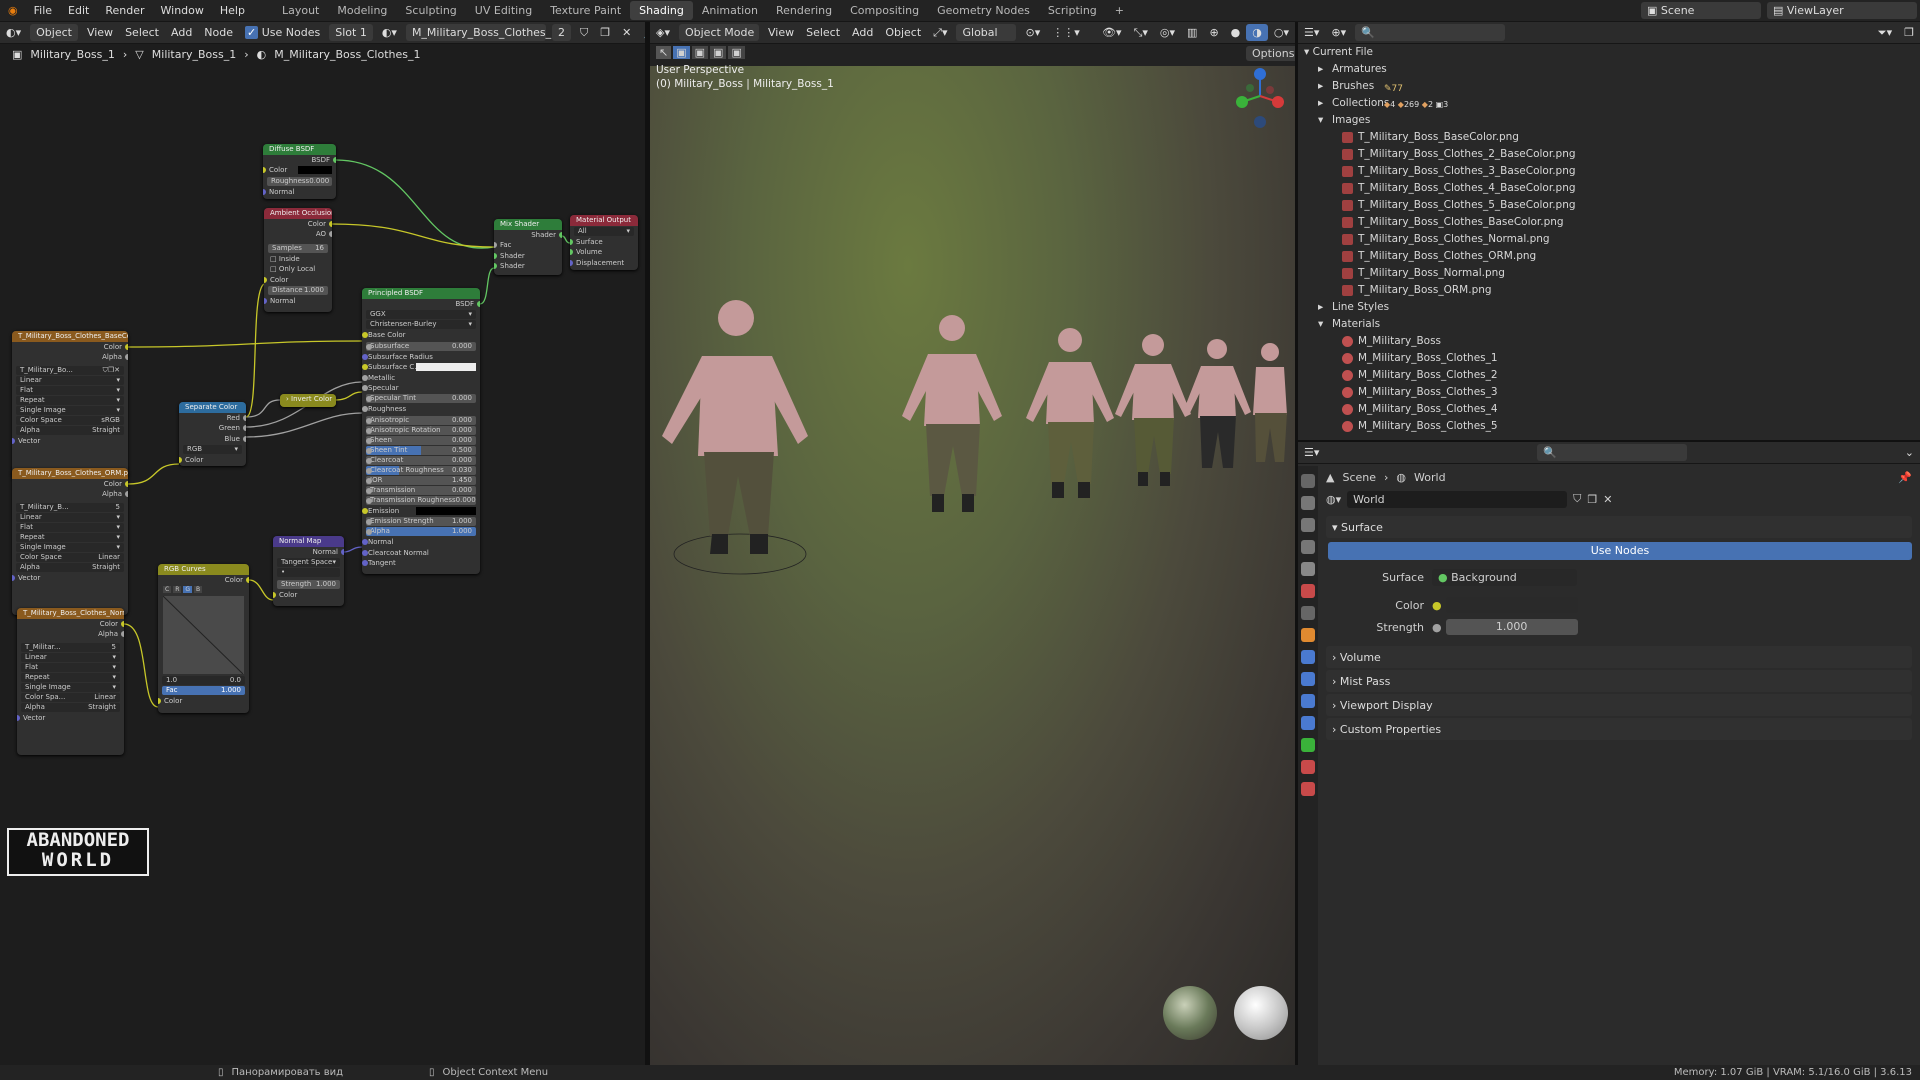  Describe the element at coordinates (70, 687) in the screenshot. I see `source-dropdown: Single Image ▾` at that location.